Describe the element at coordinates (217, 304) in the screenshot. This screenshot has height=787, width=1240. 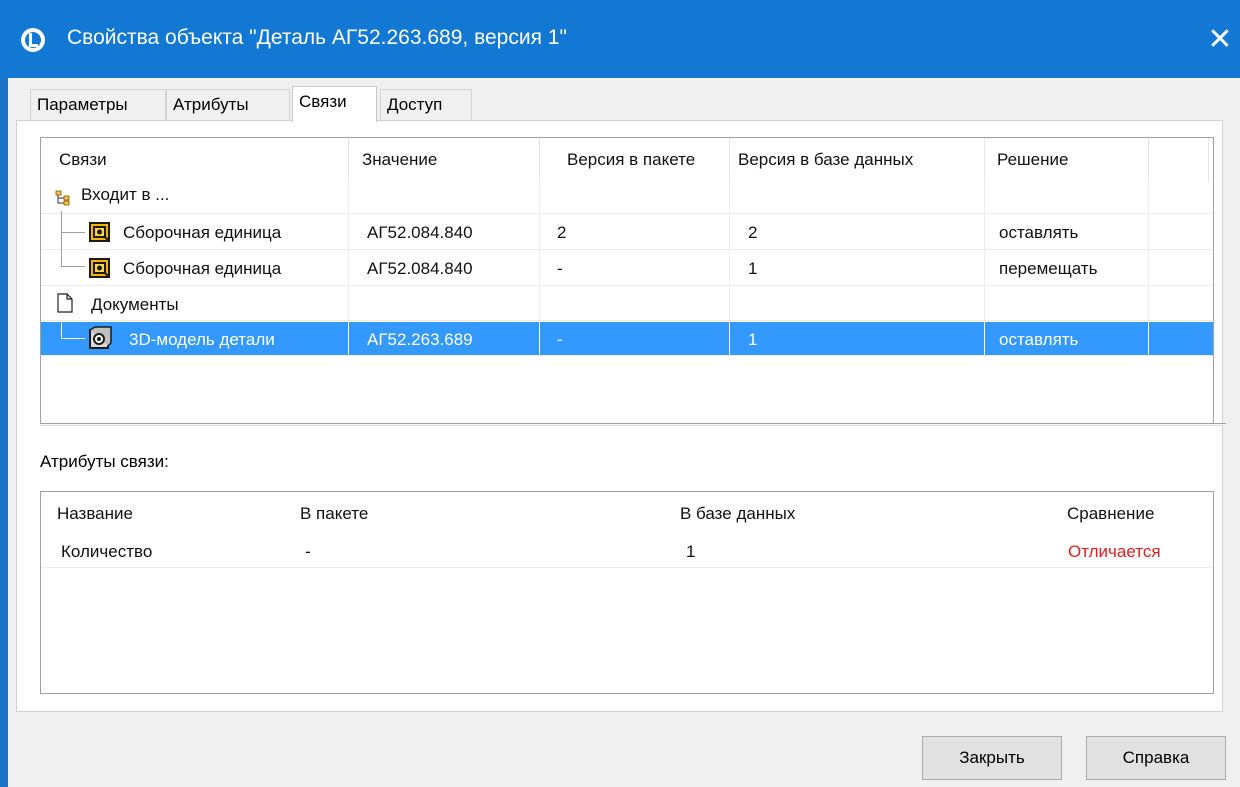
I see `row-name: Документы` at that location.